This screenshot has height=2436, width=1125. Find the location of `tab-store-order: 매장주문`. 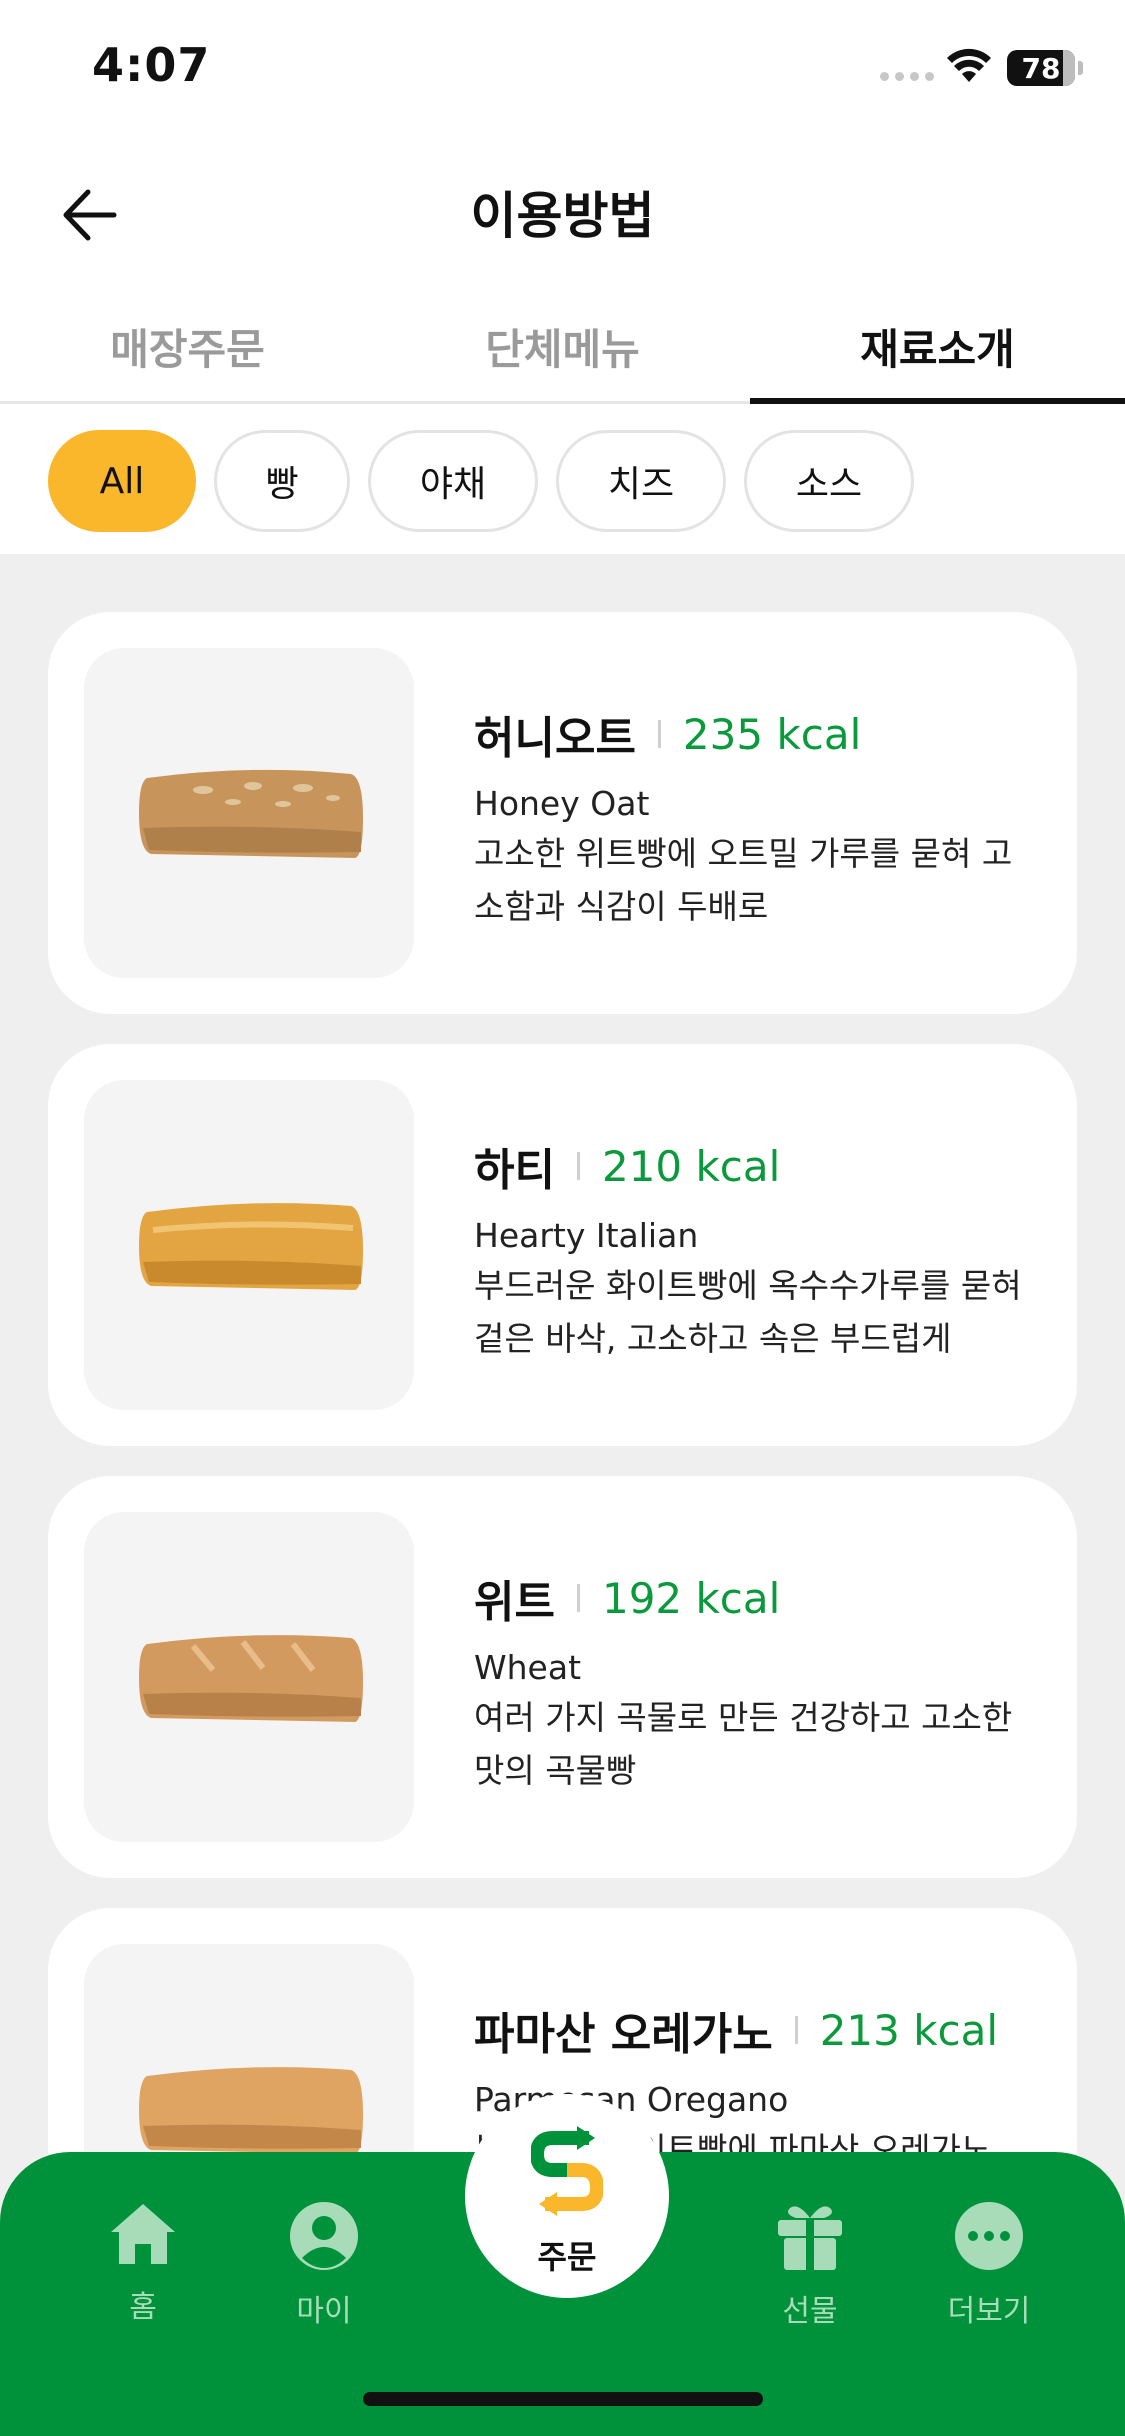

tab-store-order: 매장주문 is located at coordinates (187, 340).